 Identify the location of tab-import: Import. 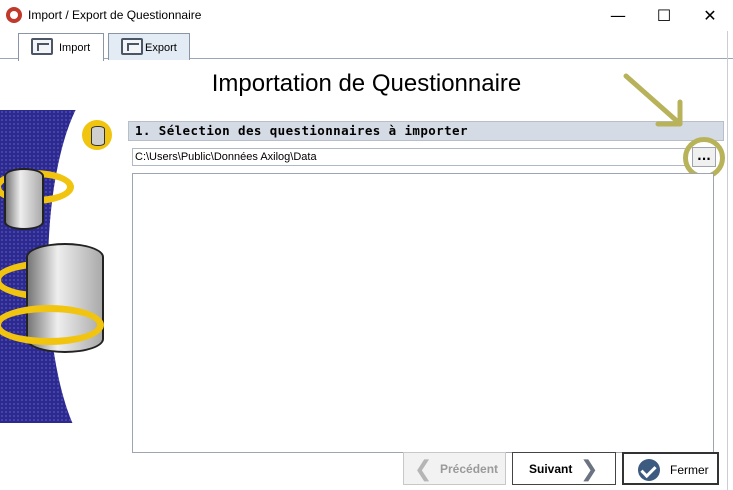
(61, 47).